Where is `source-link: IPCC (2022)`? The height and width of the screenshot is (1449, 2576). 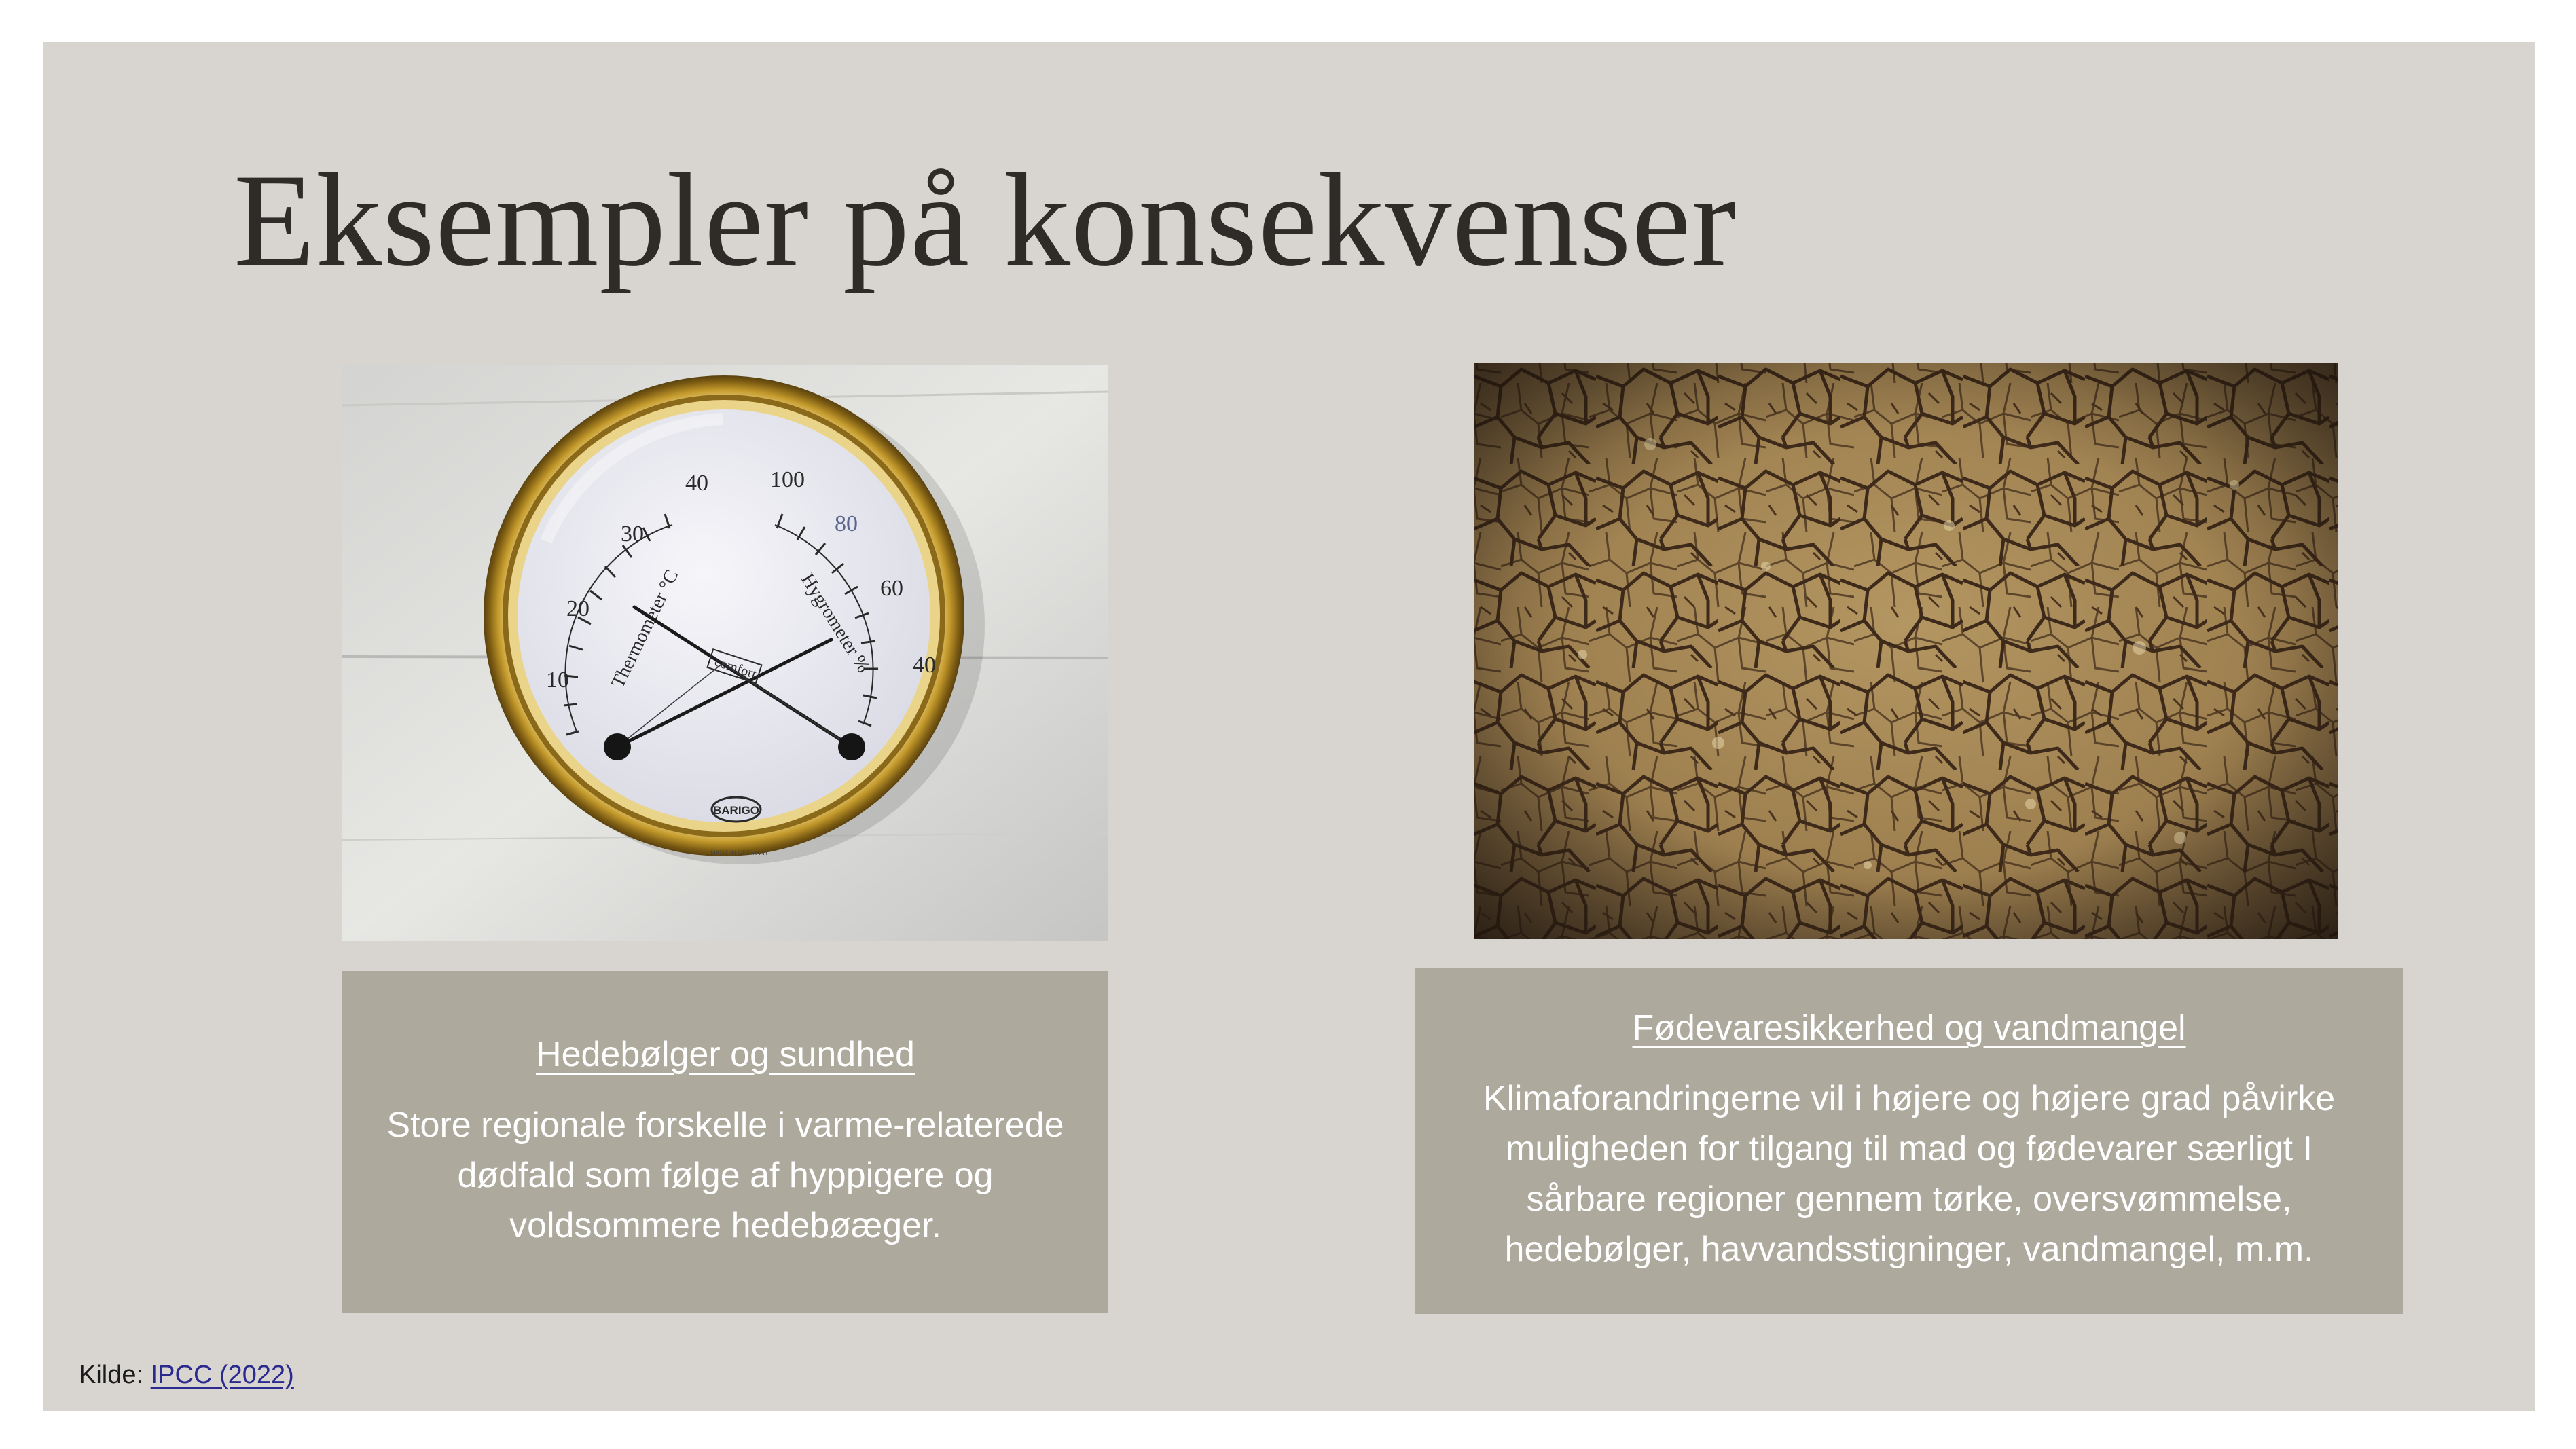 source-link: IPCC (2022) is located at coordinates (222, 1375).